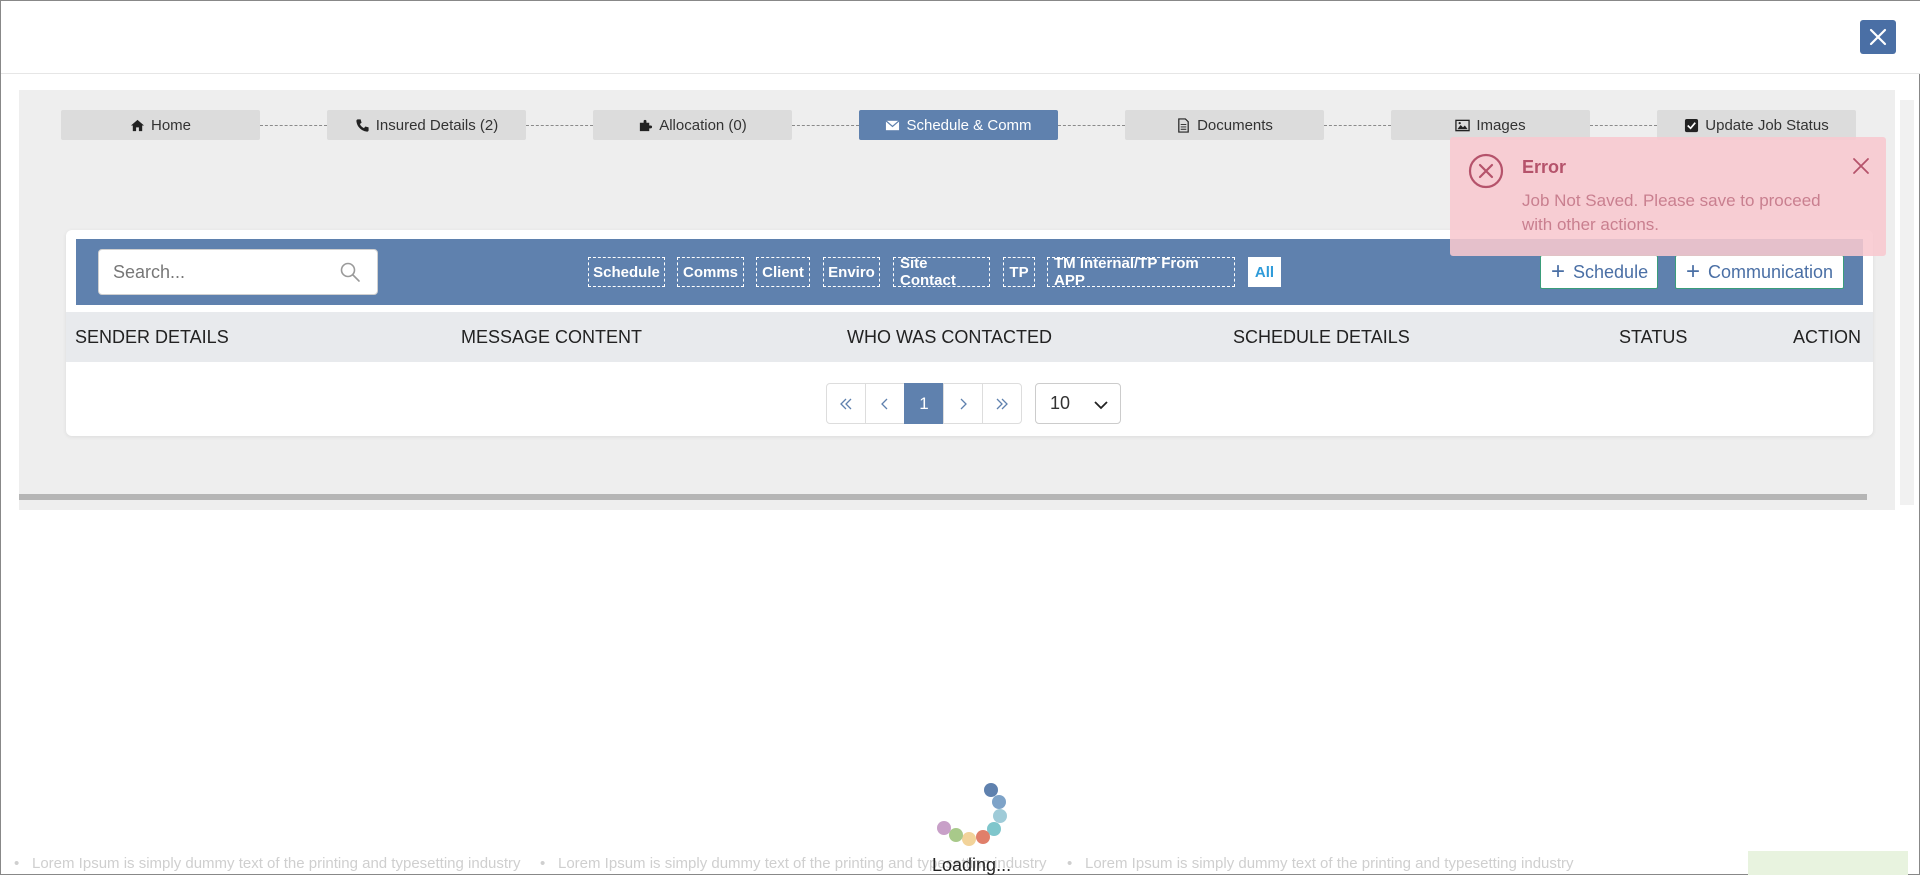  Describe the element at coordinates (710, 272) in the screenshot. I see `filter-comms: Comms` at that location.